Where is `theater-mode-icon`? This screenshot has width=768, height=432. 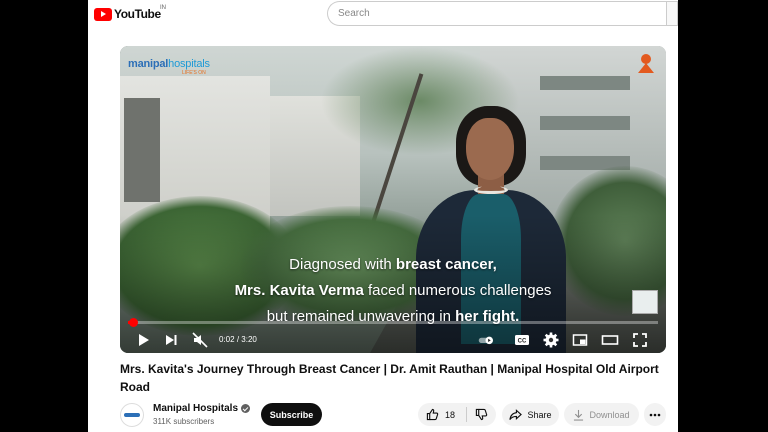
theater-mode-icon is located at coordinates (610, 340).